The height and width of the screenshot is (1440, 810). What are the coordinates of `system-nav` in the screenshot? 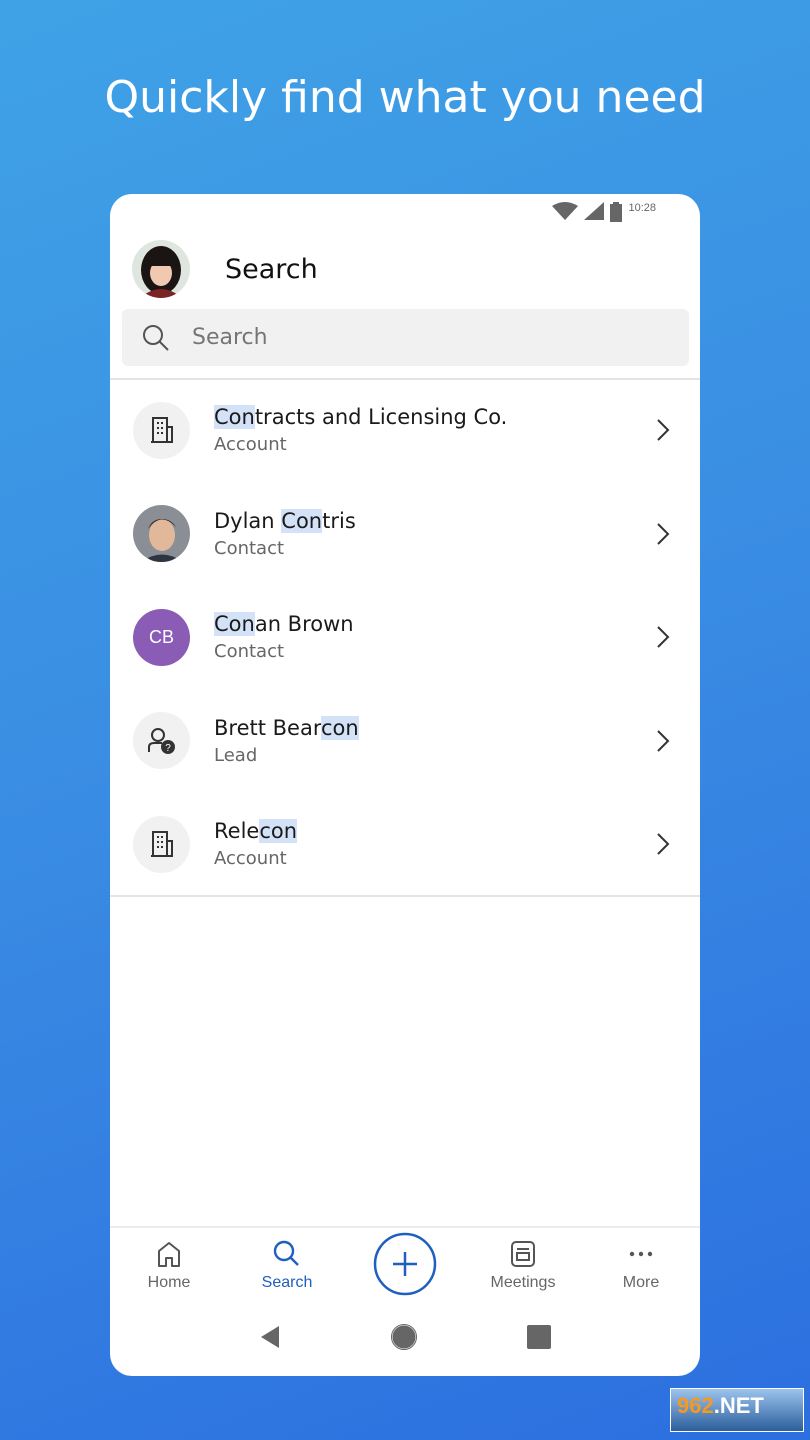 It's located at (405, 1337).